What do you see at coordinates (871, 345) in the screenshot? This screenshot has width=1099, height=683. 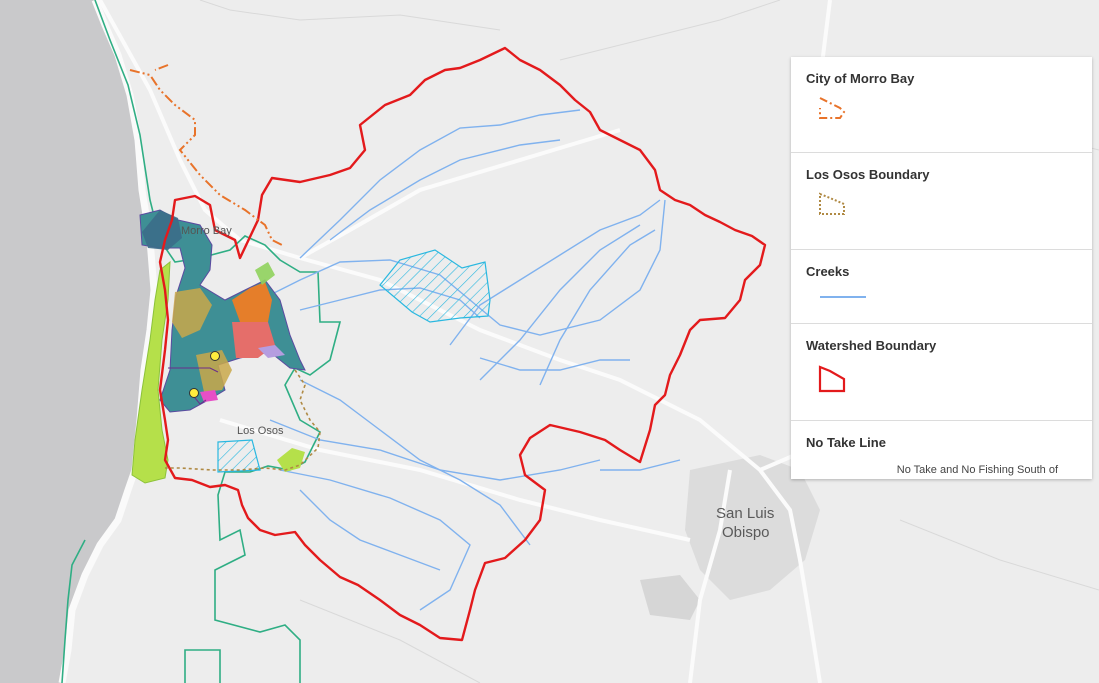 I see `legend-title: Watershed Boundary` at bounding box center [871, 345].